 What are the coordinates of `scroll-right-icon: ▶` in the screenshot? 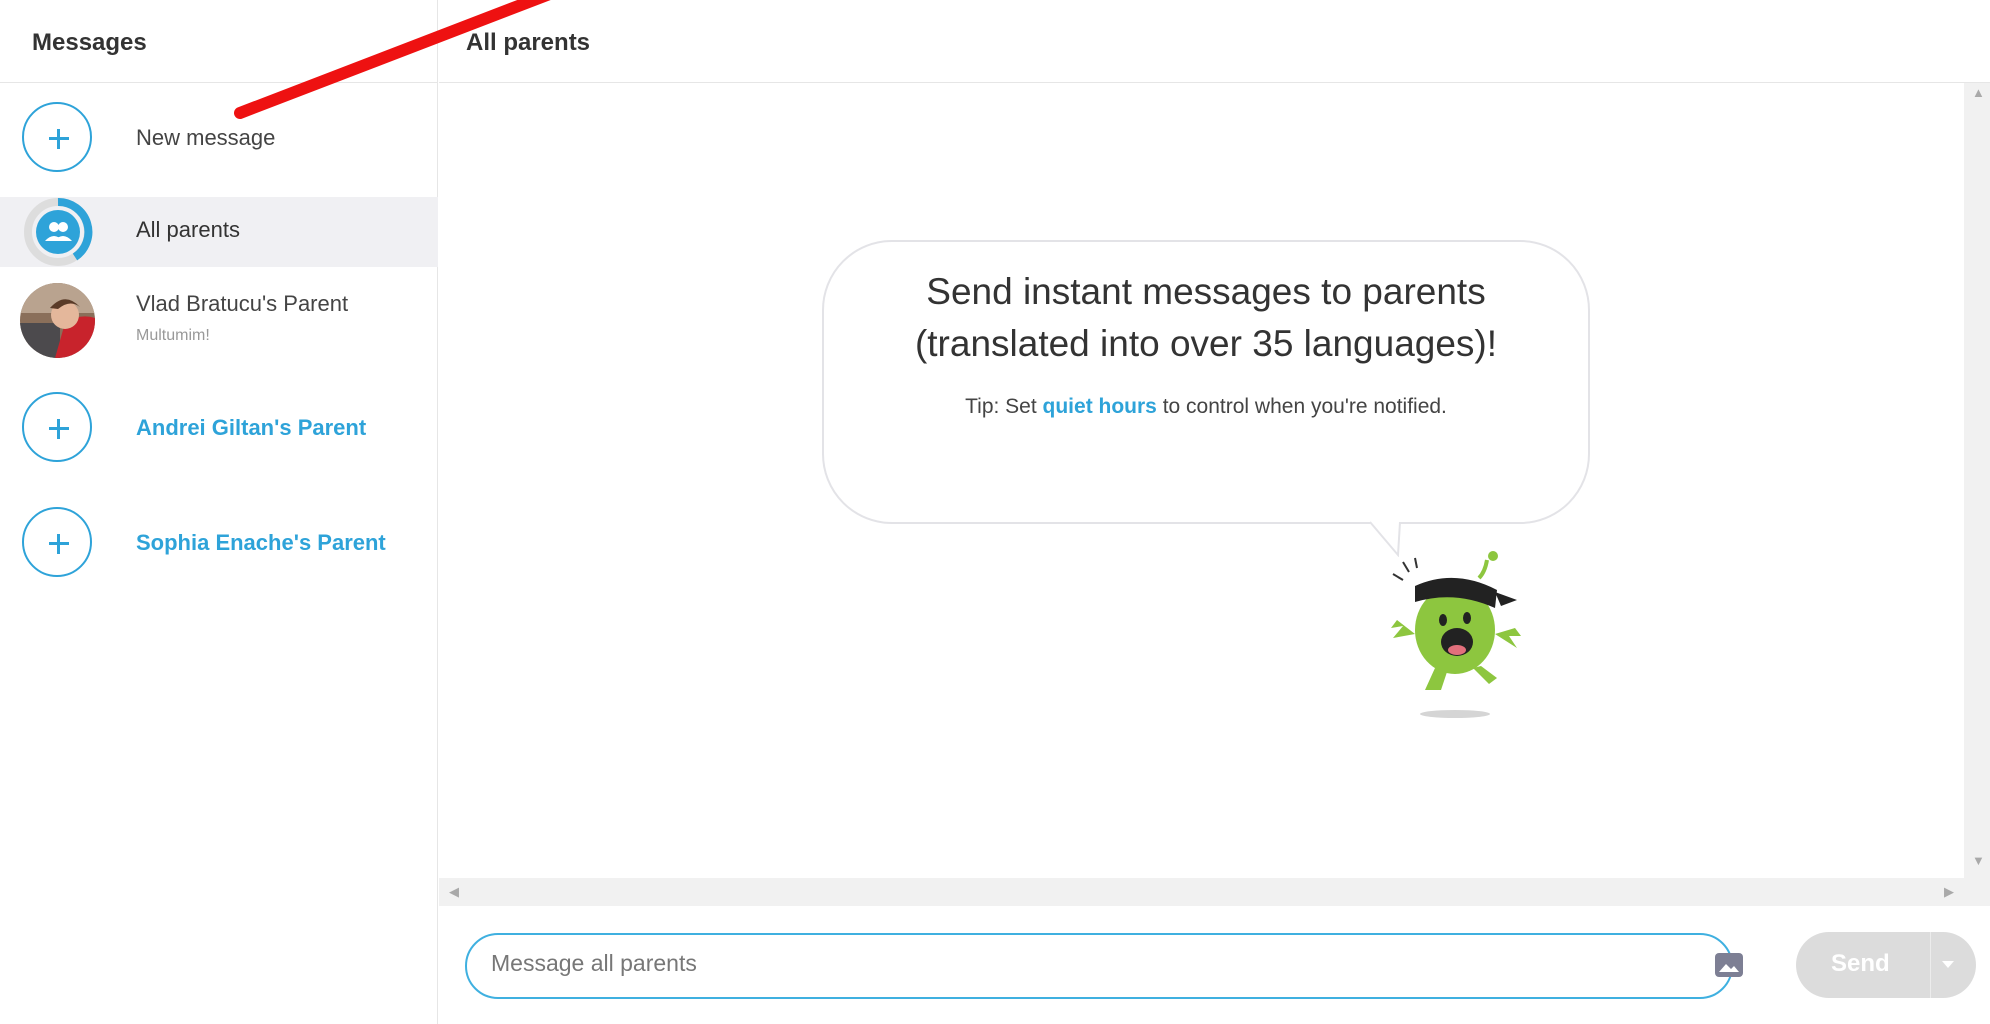 It's located at (1949, 892).